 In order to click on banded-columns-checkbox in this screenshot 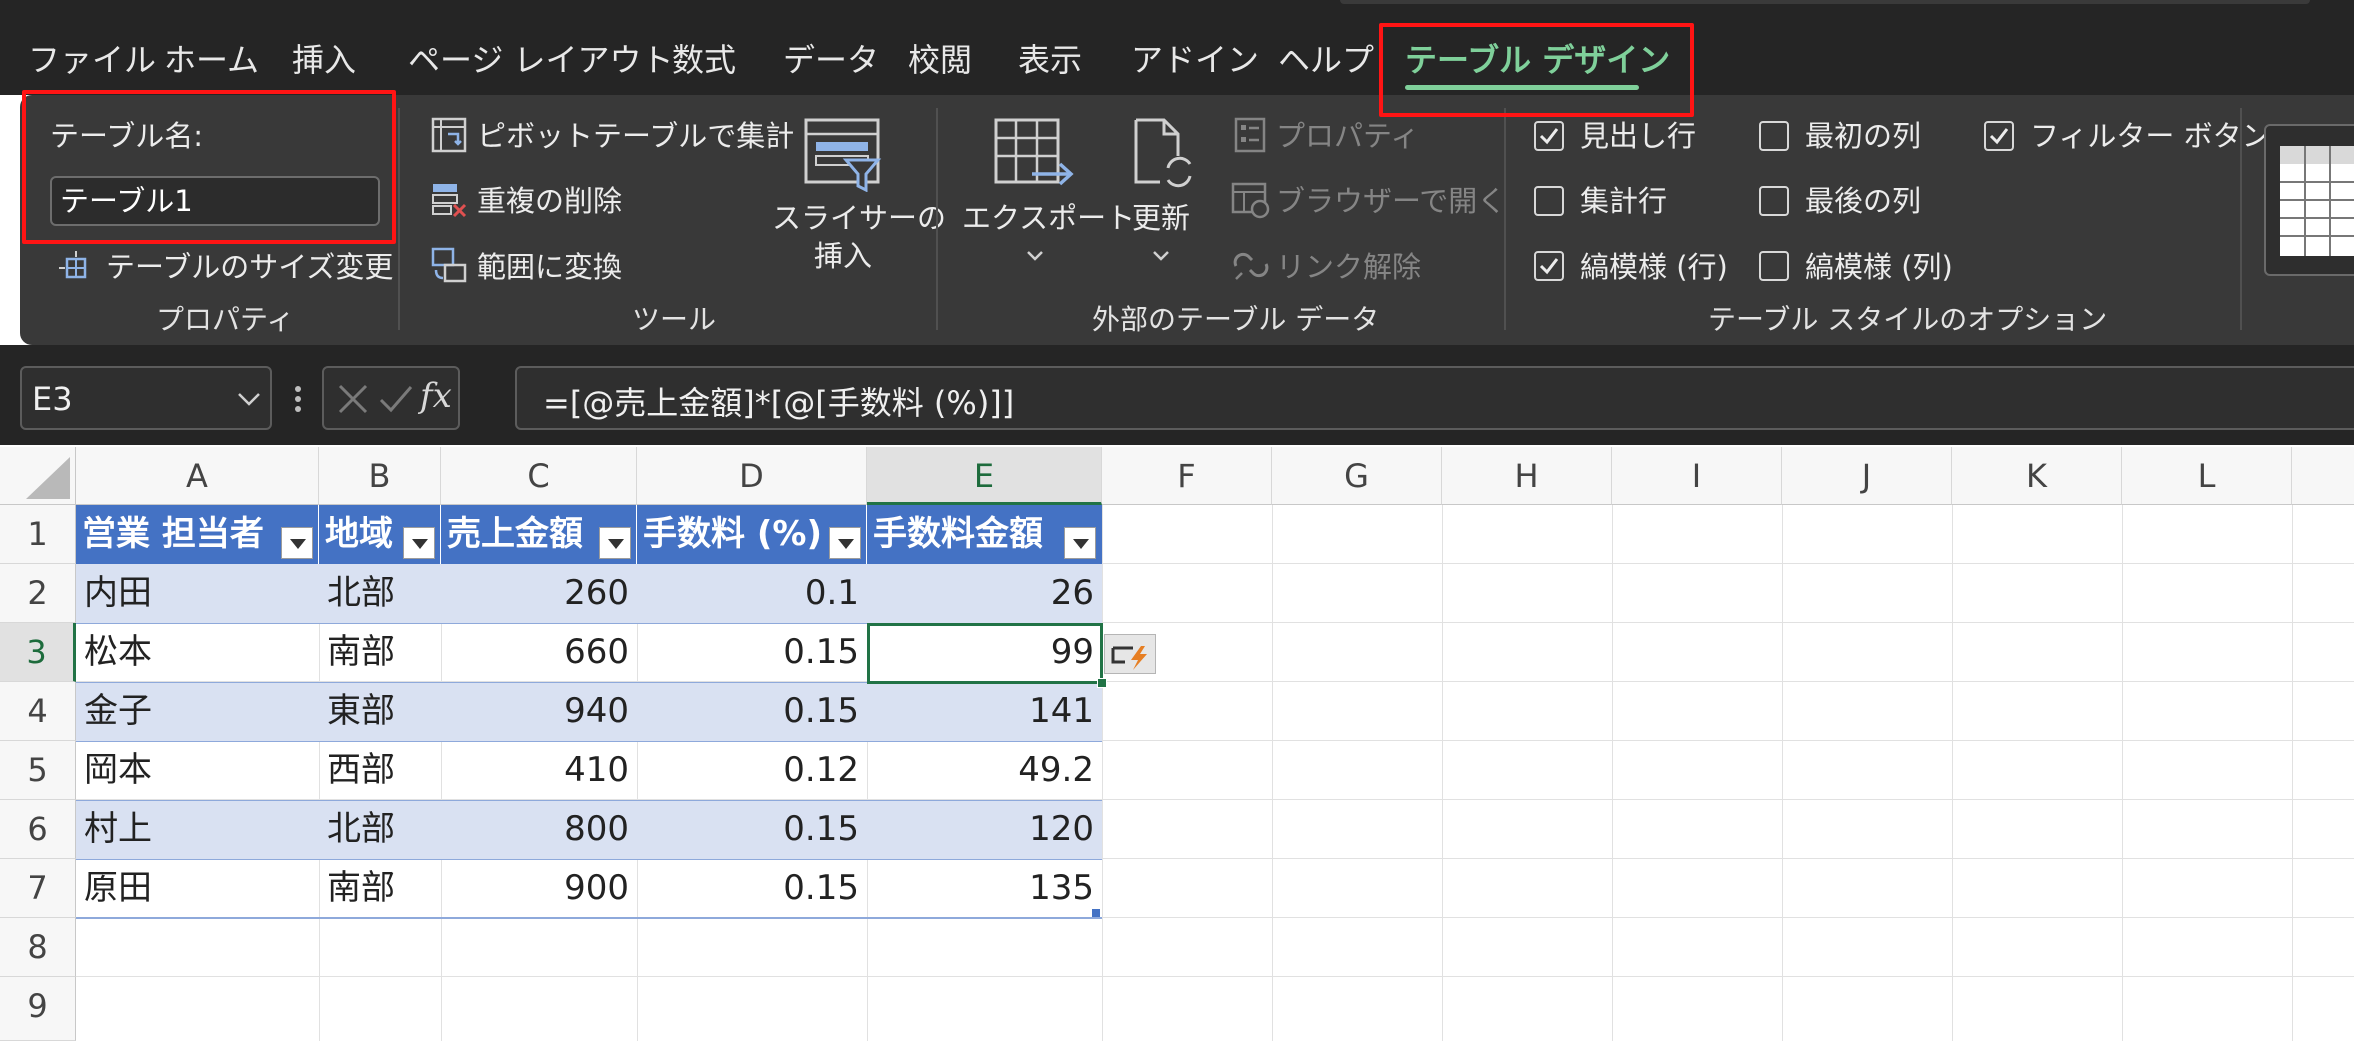, I will do `click(1774, 266)`.